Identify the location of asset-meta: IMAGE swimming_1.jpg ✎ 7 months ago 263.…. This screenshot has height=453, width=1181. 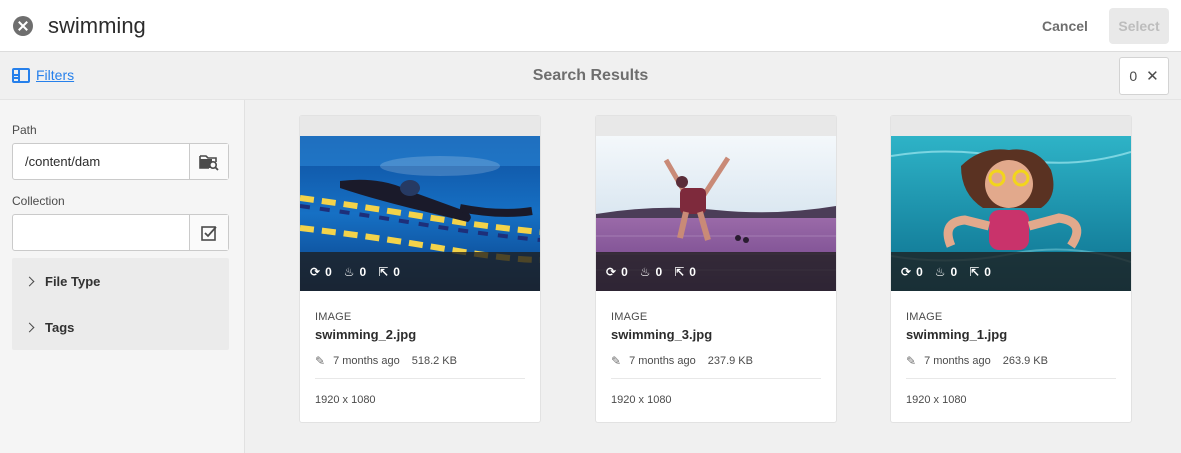
(1011, 358).